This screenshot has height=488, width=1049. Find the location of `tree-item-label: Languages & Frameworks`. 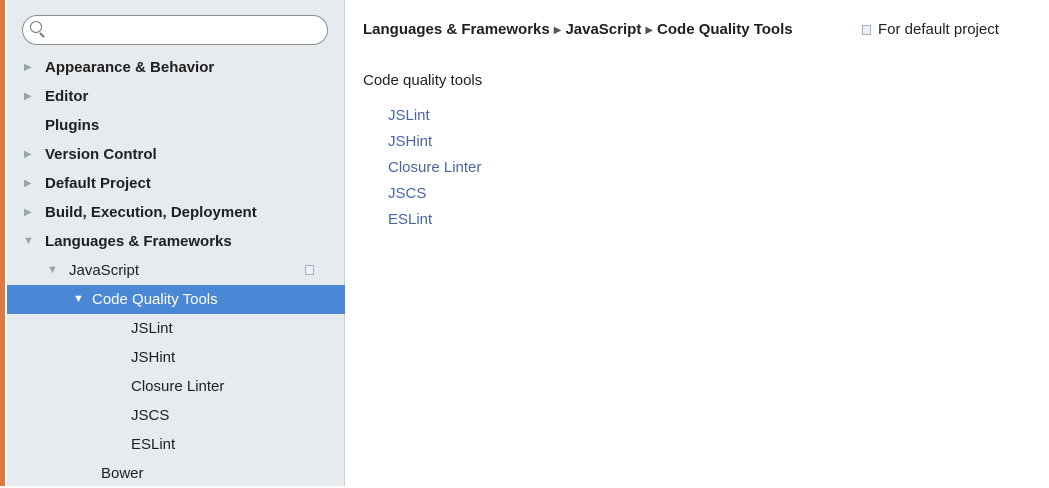

tree-item-label: Languages & Frameworks is located at coordinates (138, 241).